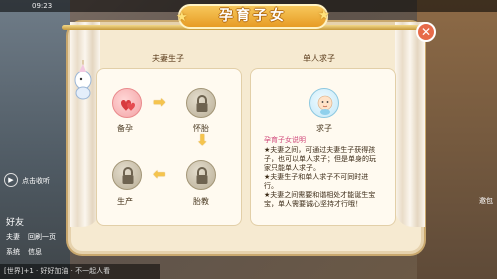 This screenshot has width=497, height=279. What do you see at coordinates (285, 140) in the screenshot?
I see `description-title: 孕育子女说明` at bounding box center [285, 140].